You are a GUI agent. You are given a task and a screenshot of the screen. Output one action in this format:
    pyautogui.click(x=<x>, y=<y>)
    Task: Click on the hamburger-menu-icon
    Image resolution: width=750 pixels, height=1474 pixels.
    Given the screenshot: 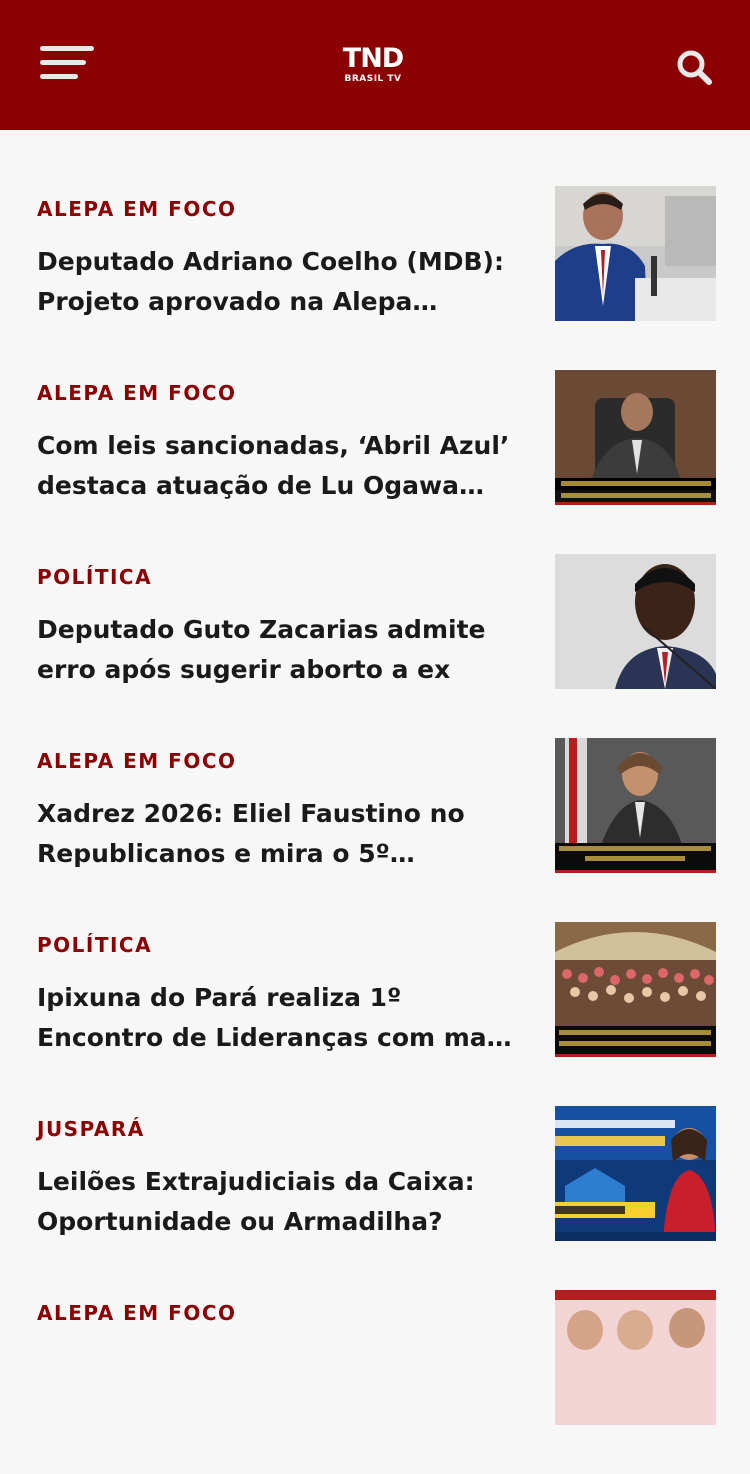 What is the action you would take?
    pyautogui.click(x=67, y=65)
    